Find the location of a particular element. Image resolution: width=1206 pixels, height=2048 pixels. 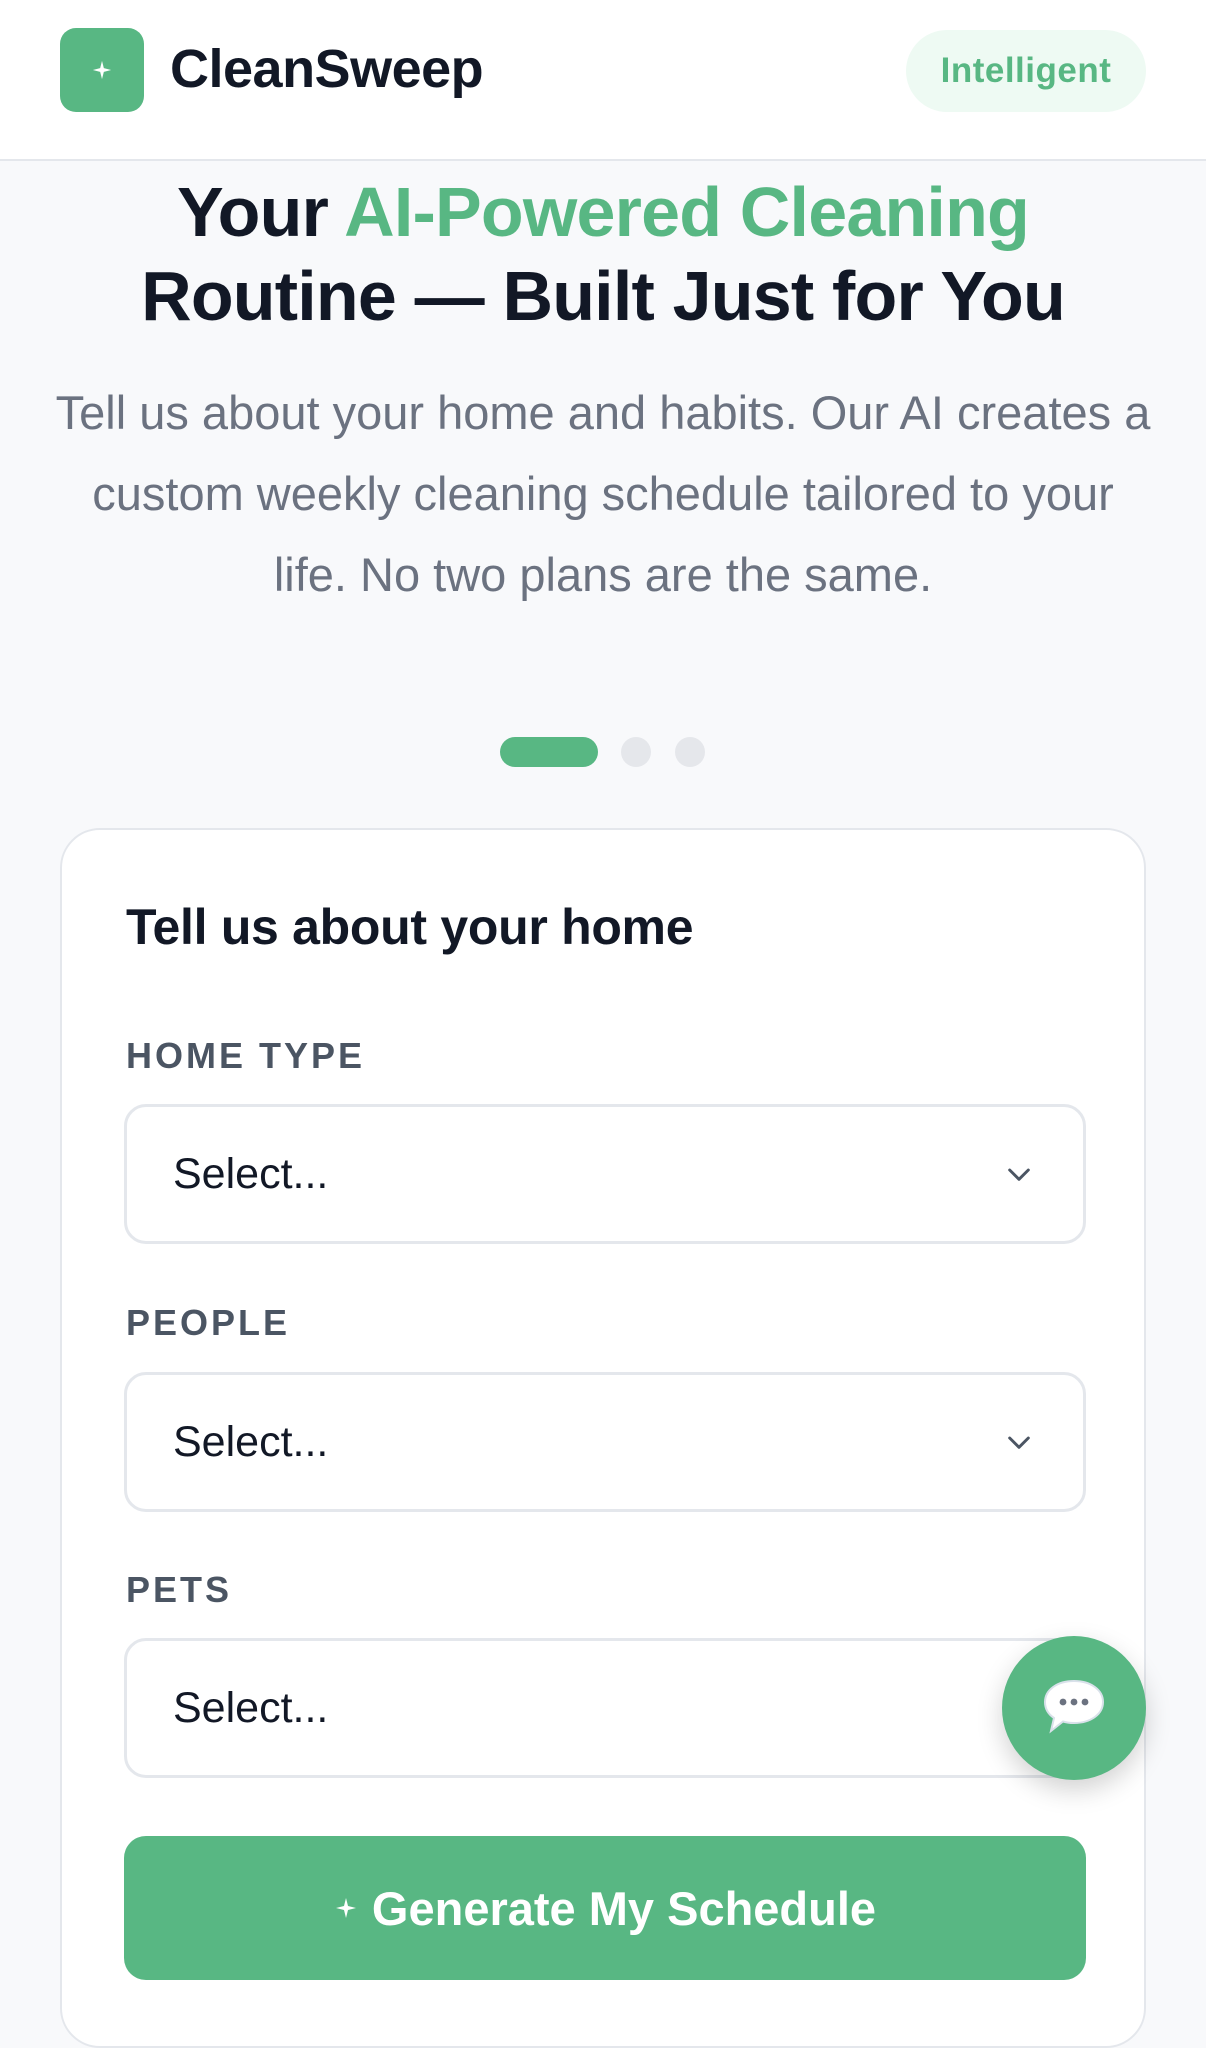

step-indicator is located at coordinates (603, 752).